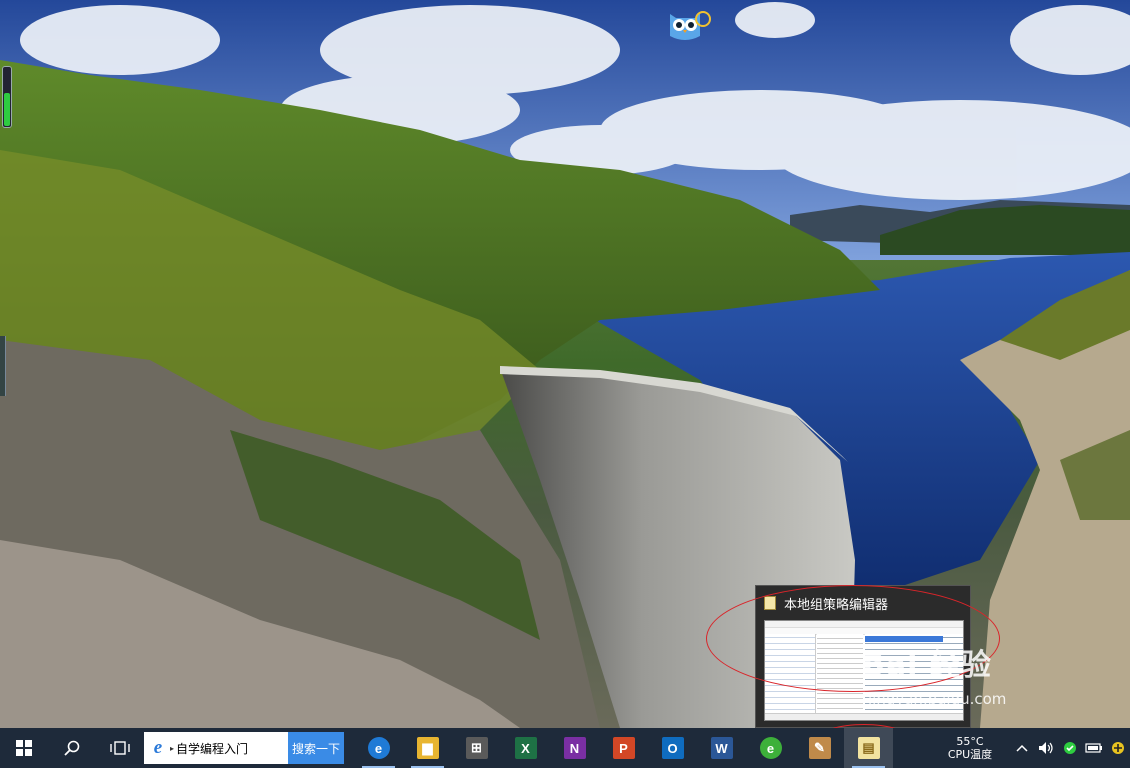 The height and width of the screenshot is (768, 1130). I want to click on powerpoint-icon: P, so click(623, 748).